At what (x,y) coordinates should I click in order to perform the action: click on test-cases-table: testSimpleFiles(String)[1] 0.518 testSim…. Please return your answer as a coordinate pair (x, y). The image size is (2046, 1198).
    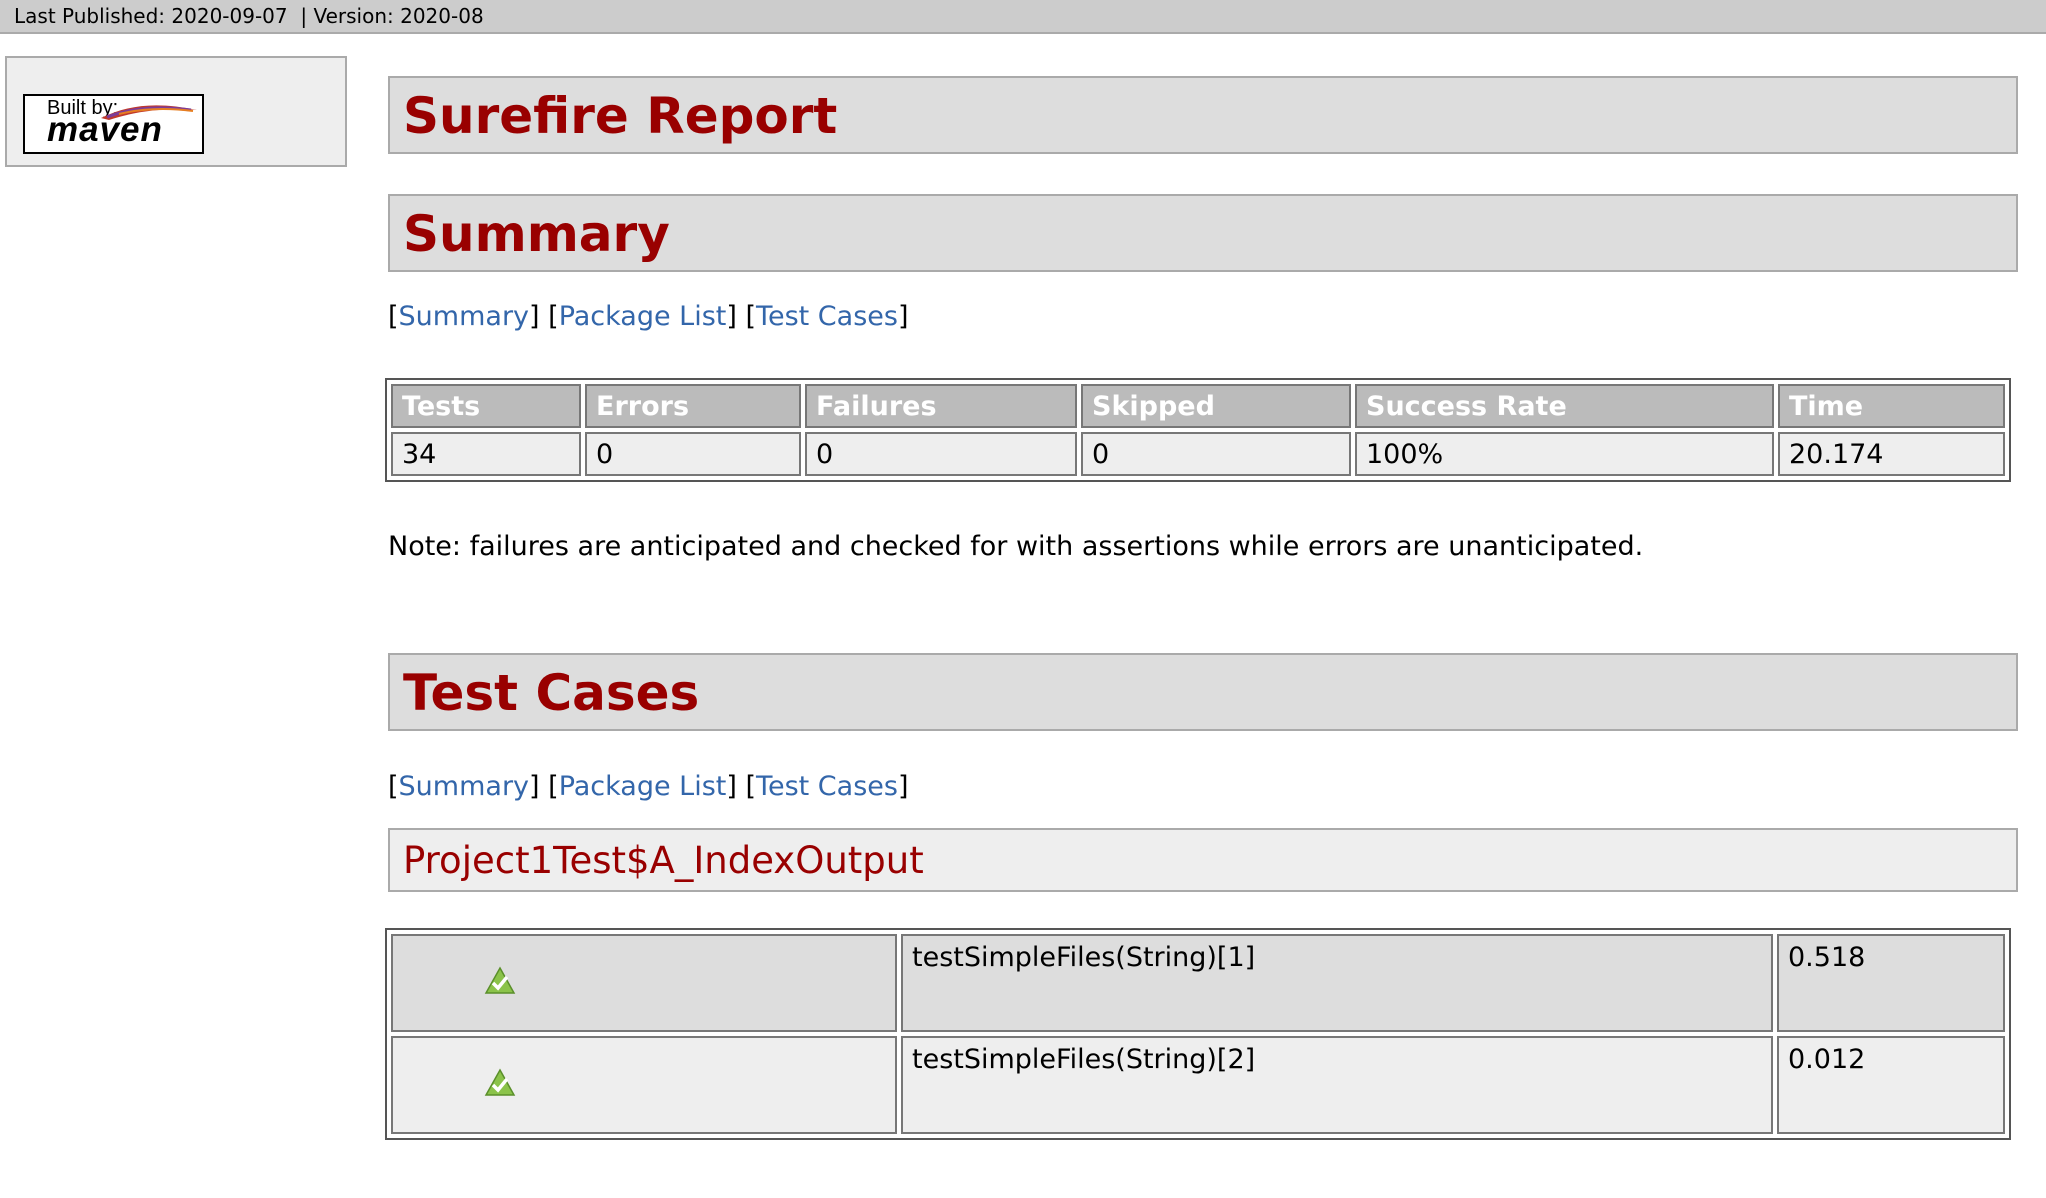
    Looking at the image, I should click on (1198, 1034).